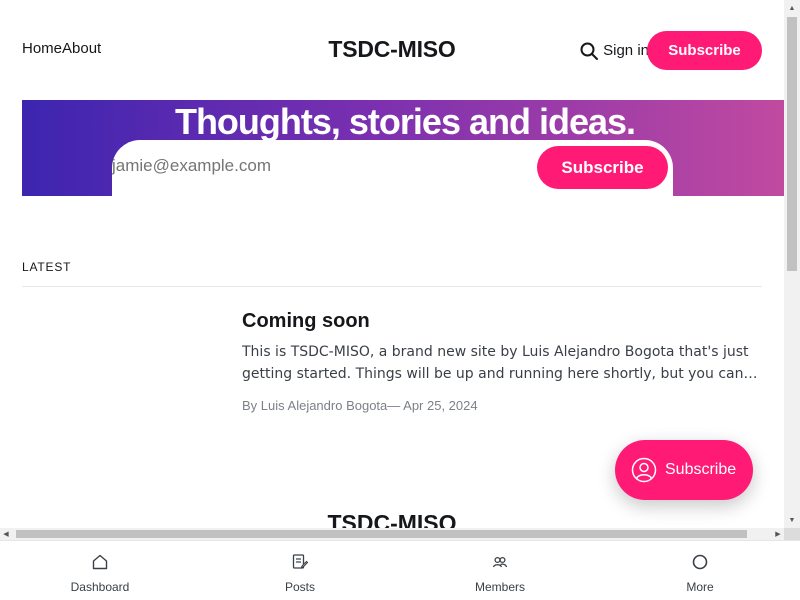 This screenshot has width=800, height=600. I want to click on scrollbar-corner, so click(792, 534).